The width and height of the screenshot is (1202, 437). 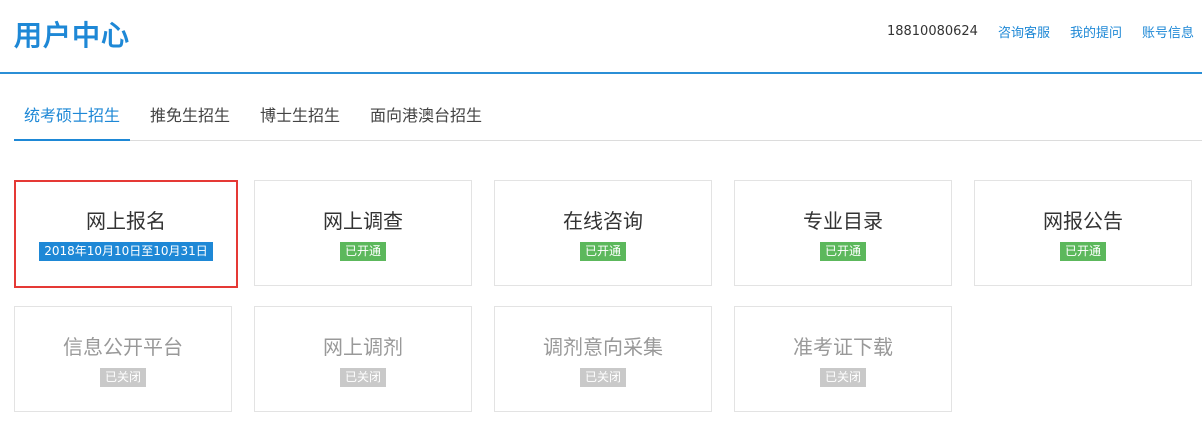 What do you see at coordinates (932, 31) in the screenshot?
I see `user-phone: 18810080624` at bounding box center [932, 31].